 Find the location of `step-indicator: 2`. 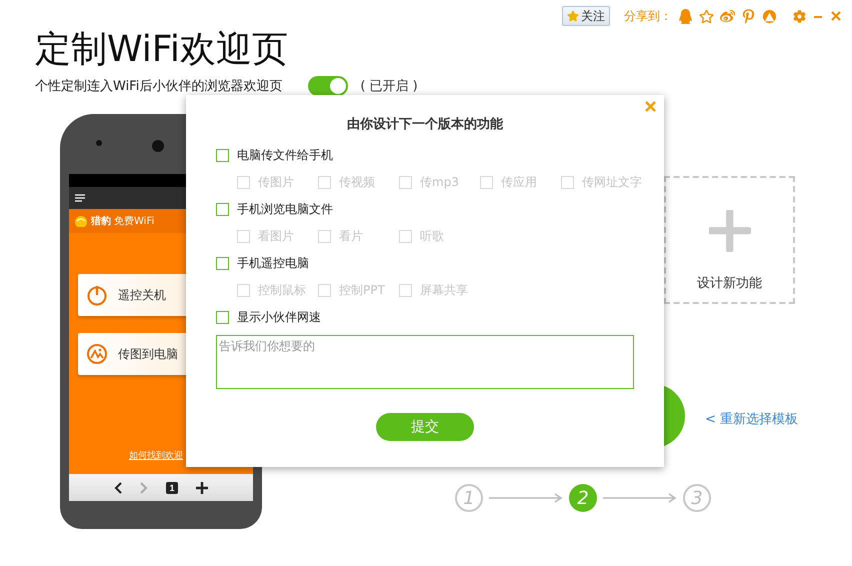

step-indicator: 2 is located at coordinates (583, 498).